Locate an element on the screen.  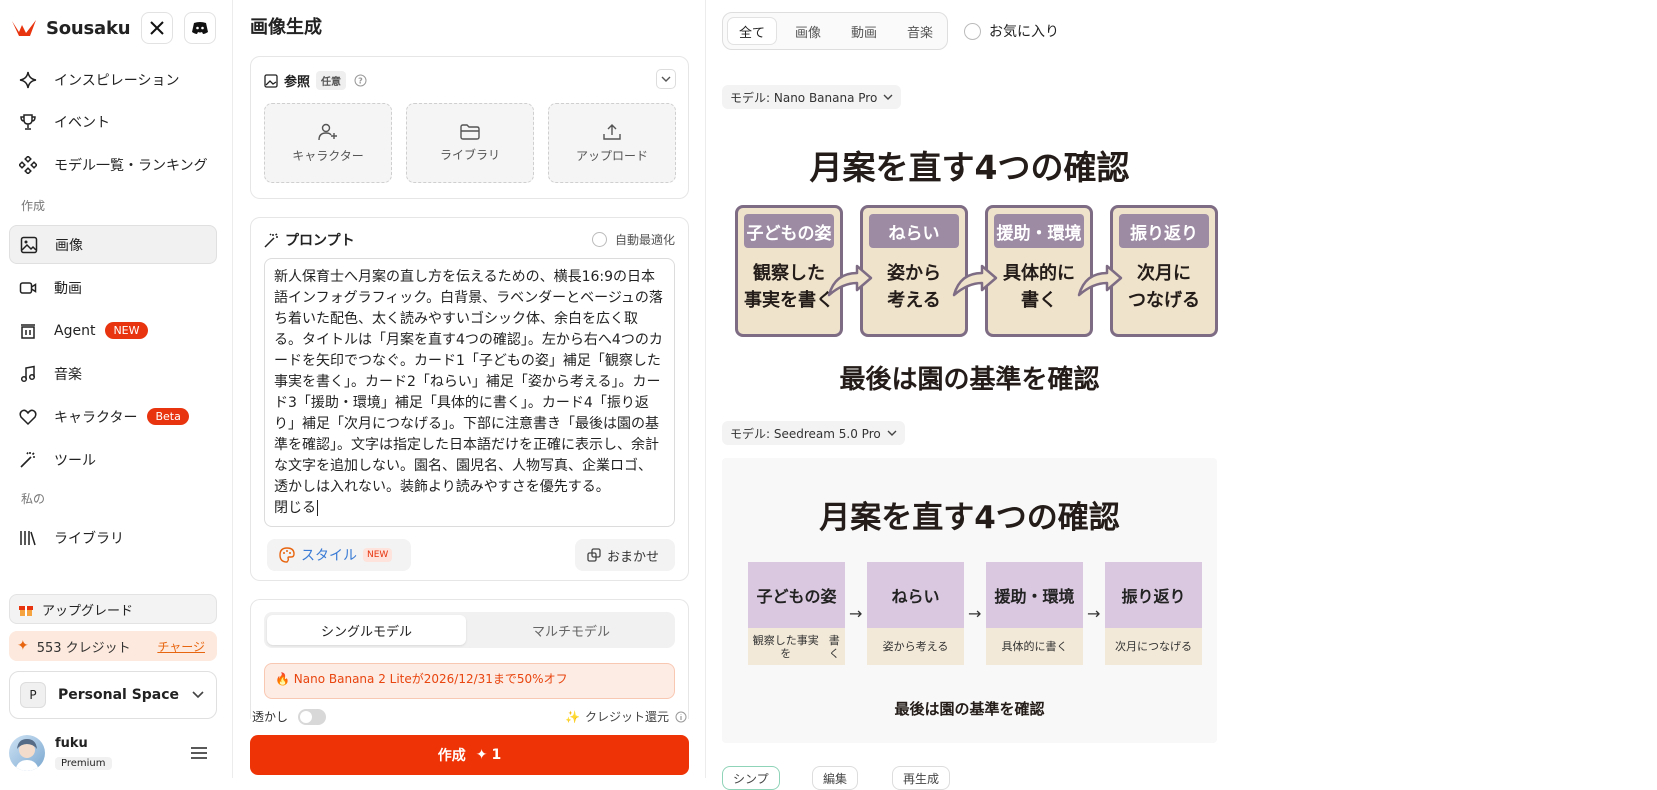
sparkle-icon is located at coordinates (28, 80).